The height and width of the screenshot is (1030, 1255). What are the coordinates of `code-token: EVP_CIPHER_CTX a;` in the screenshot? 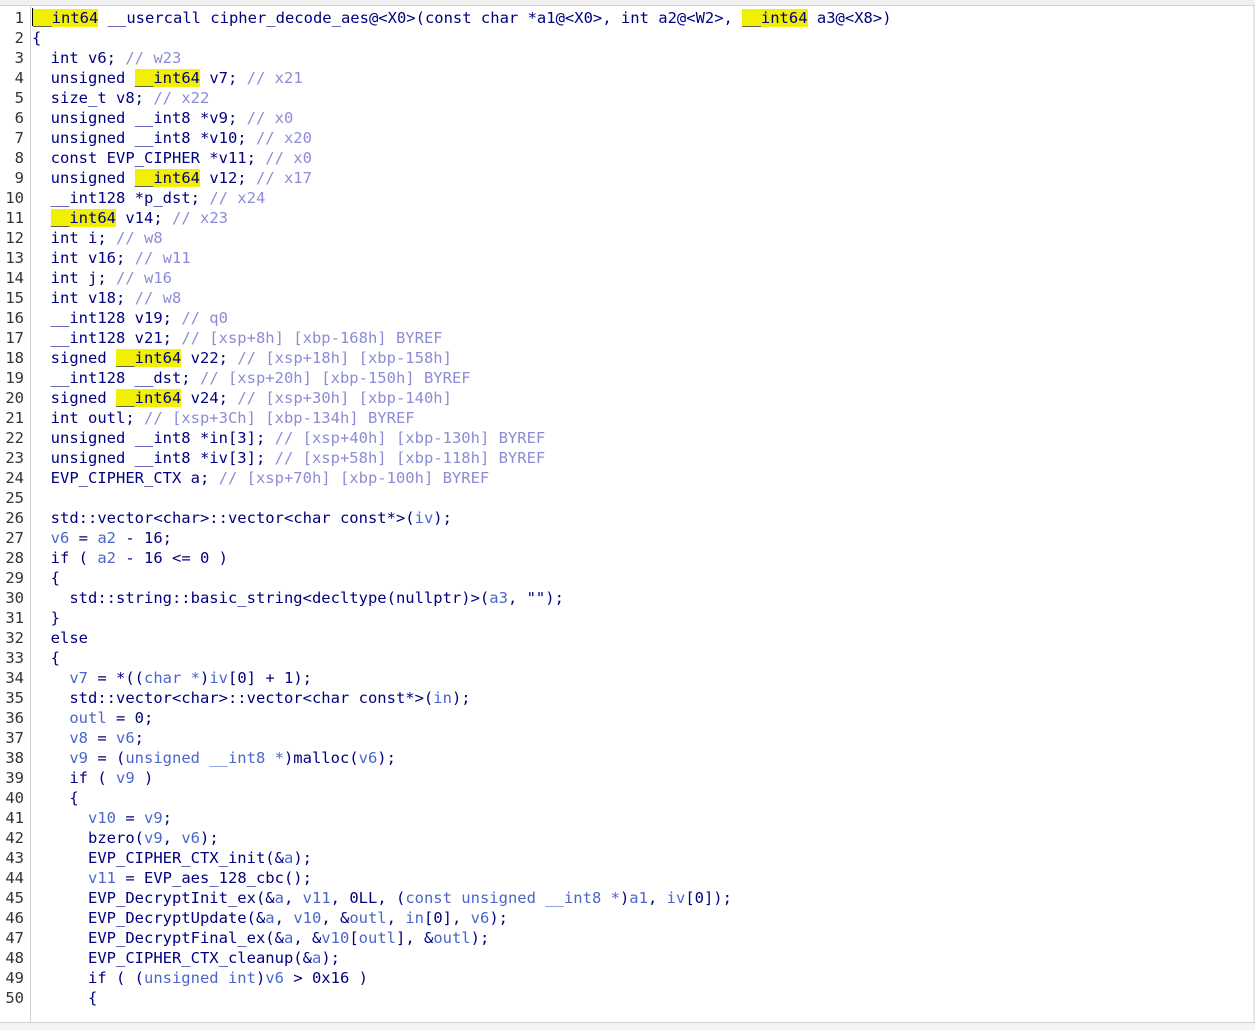 It's located at (125, 478).